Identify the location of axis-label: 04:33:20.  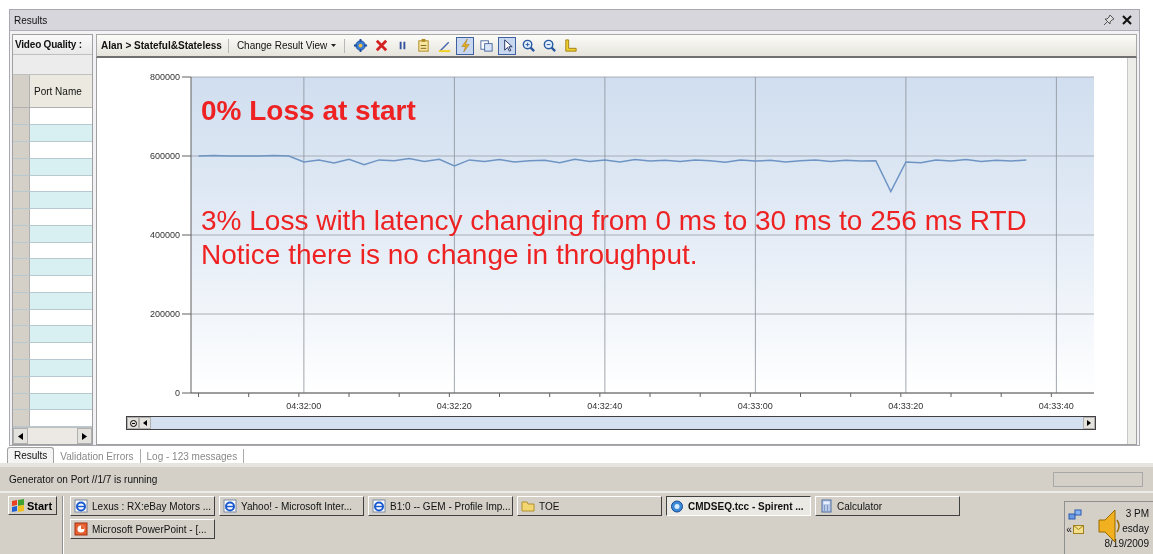
(906, 405).